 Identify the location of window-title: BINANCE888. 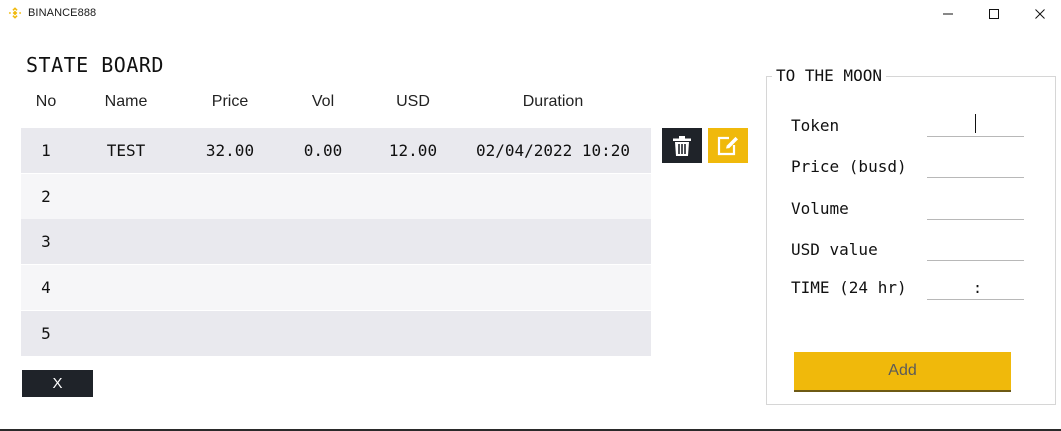
(62, 13).